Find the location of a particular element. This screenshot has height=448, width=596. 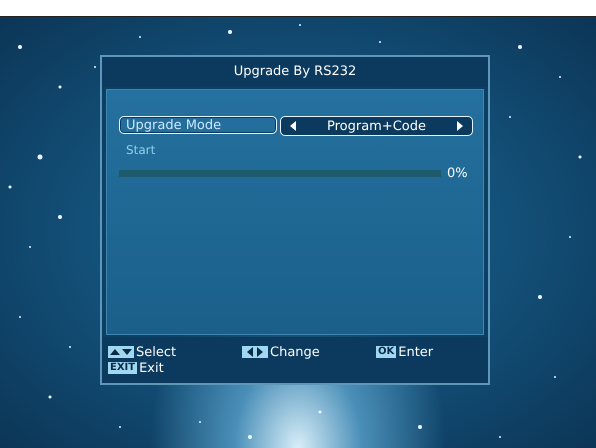

hint-label: Select is located at coordinates (156, 352).